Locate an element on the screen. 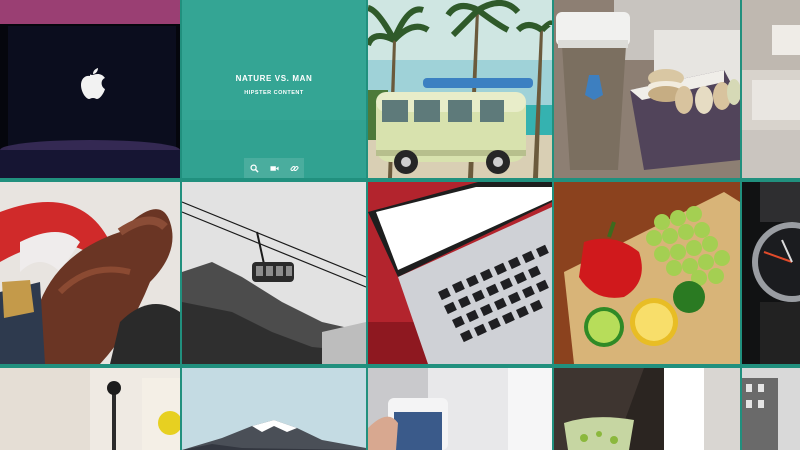  video-button is located at coordinates (274, 168).